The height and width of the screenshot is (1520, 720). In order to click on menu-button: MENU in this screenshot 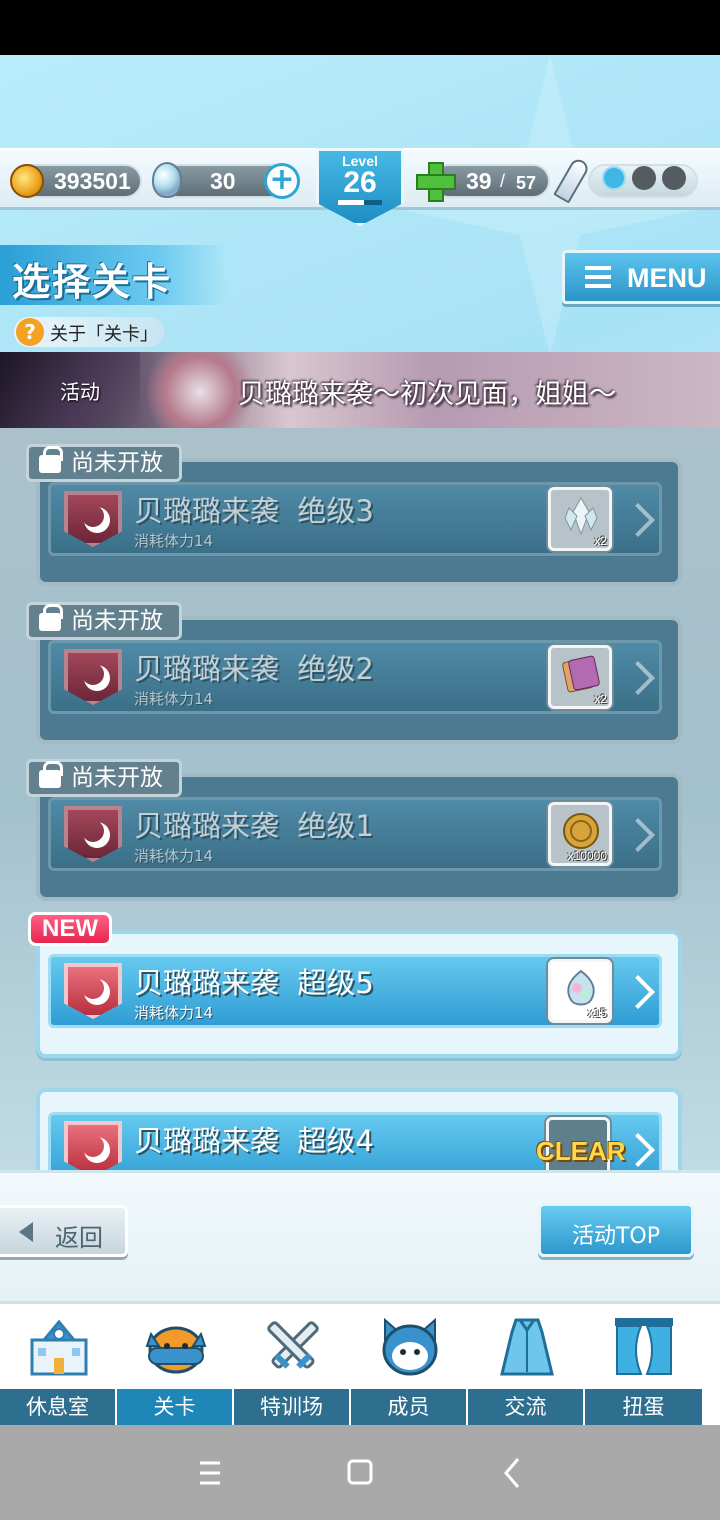, I will do `click(641, 277)`.